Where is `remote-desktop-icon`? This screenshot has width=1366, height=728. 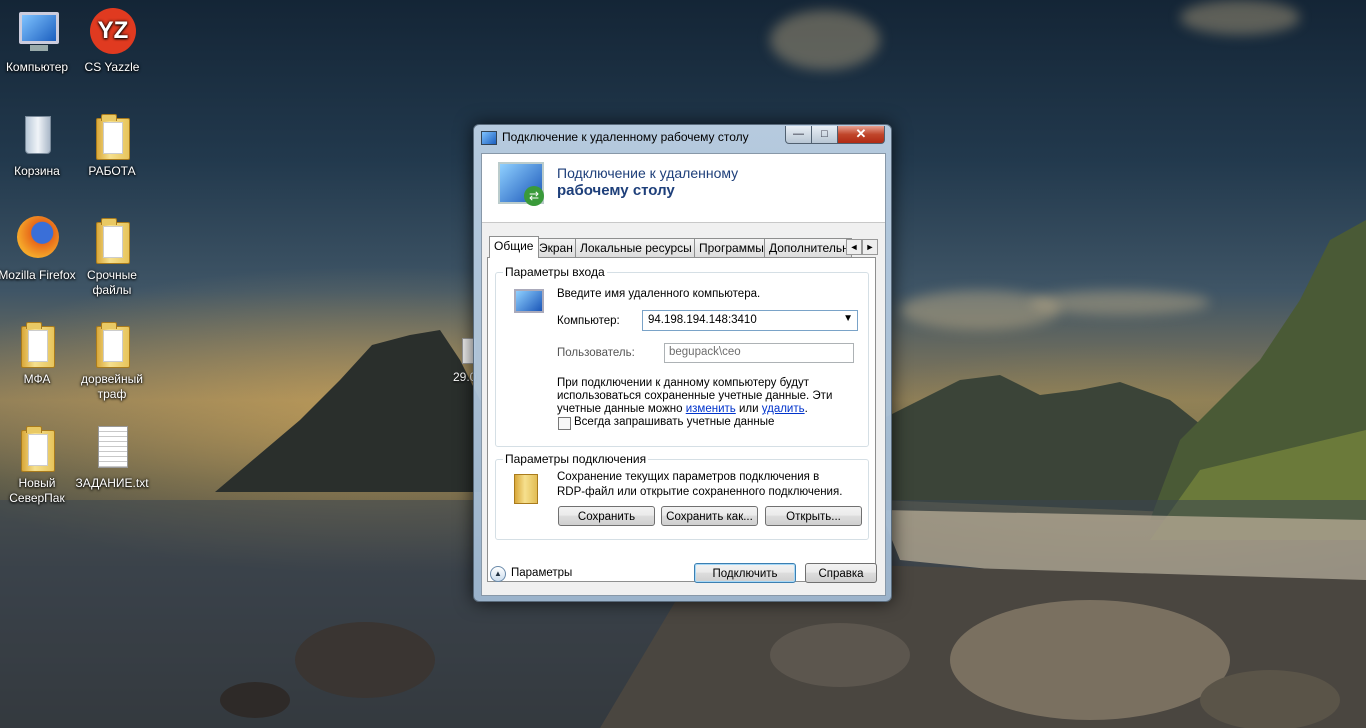
remote-desktop-icon is located at coordinates (489, 138).